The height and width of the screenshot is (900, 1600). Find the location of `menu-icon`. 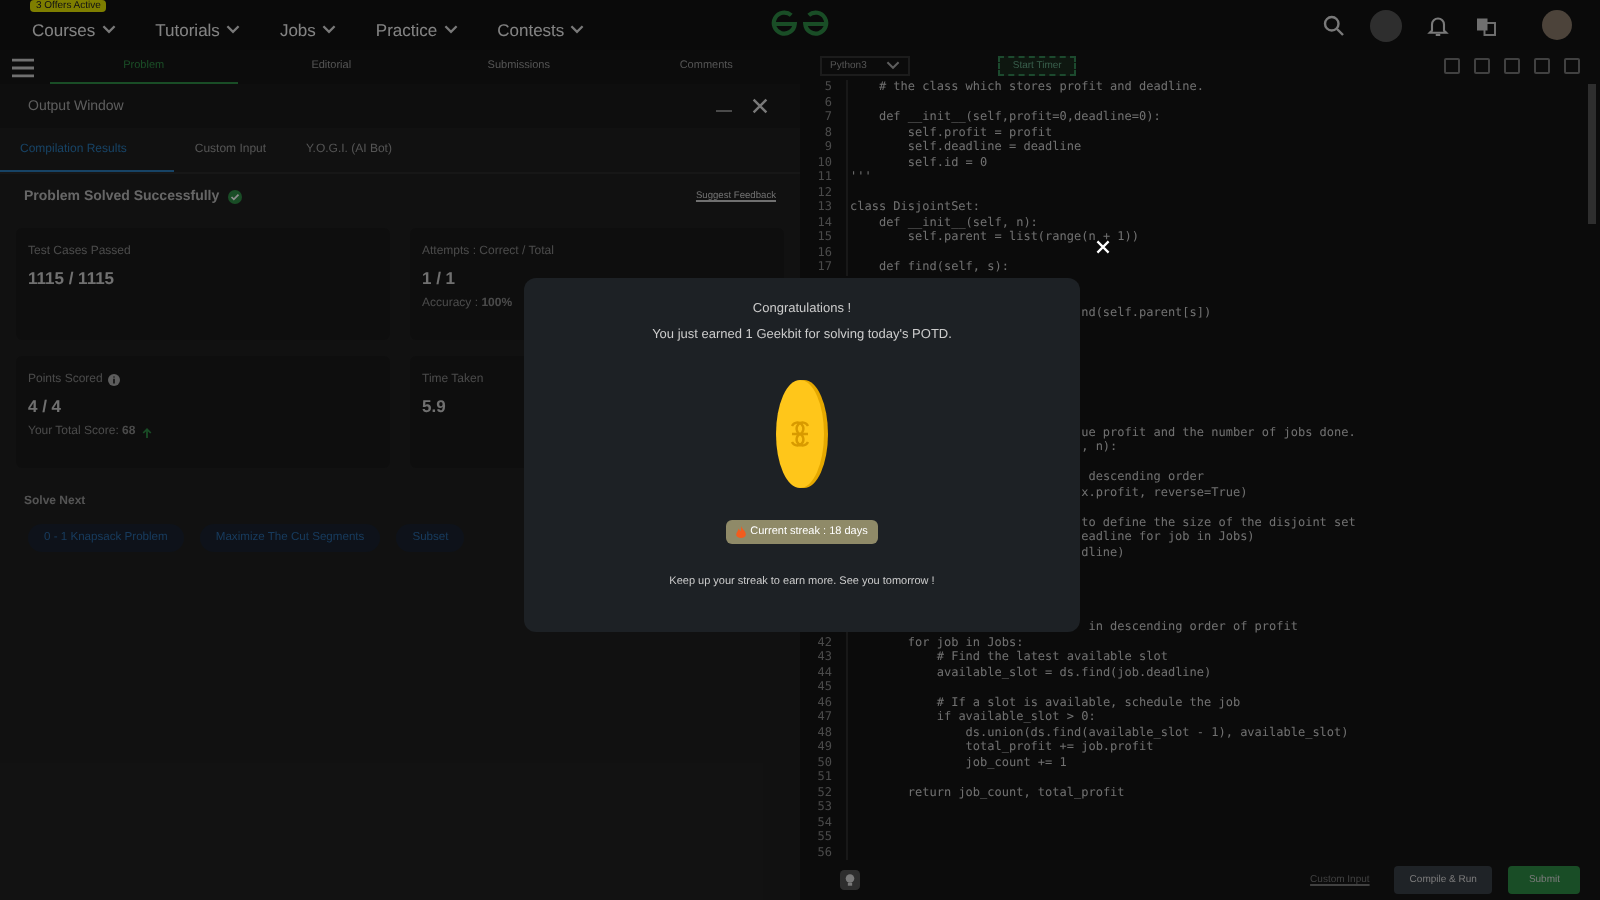

menu-icon is located at coordinates (23, 67).